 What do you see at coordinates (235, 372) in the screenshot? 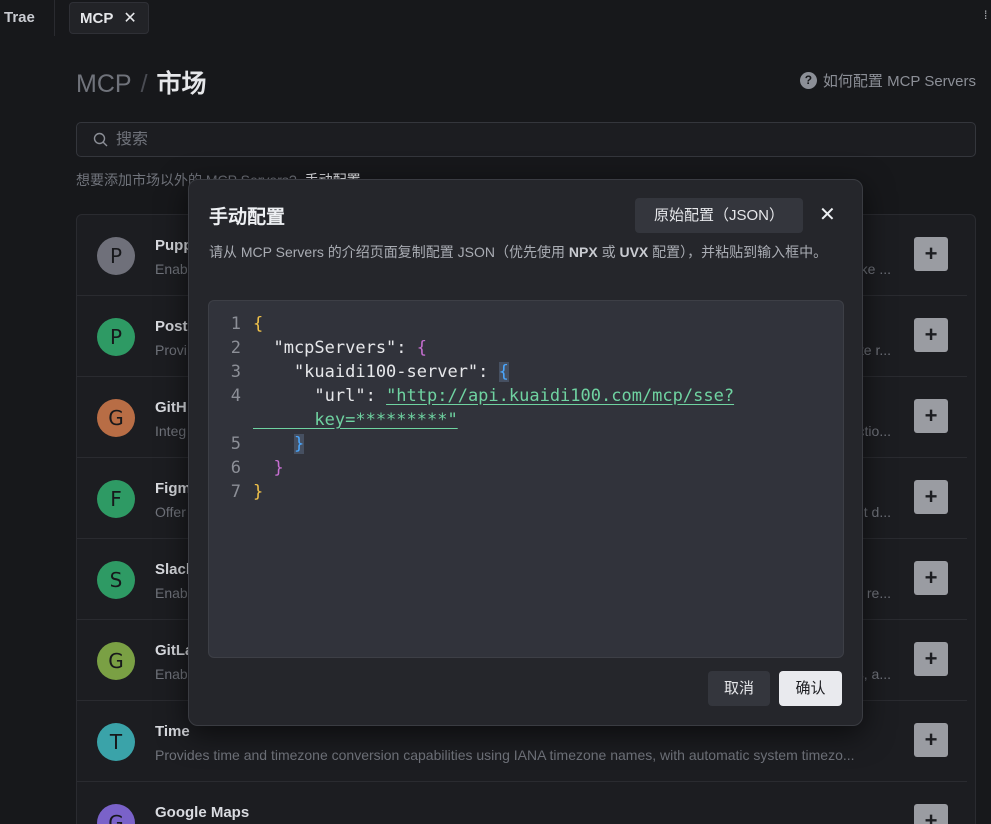
I see `line-number: 3` at bounding box center [235, 372].